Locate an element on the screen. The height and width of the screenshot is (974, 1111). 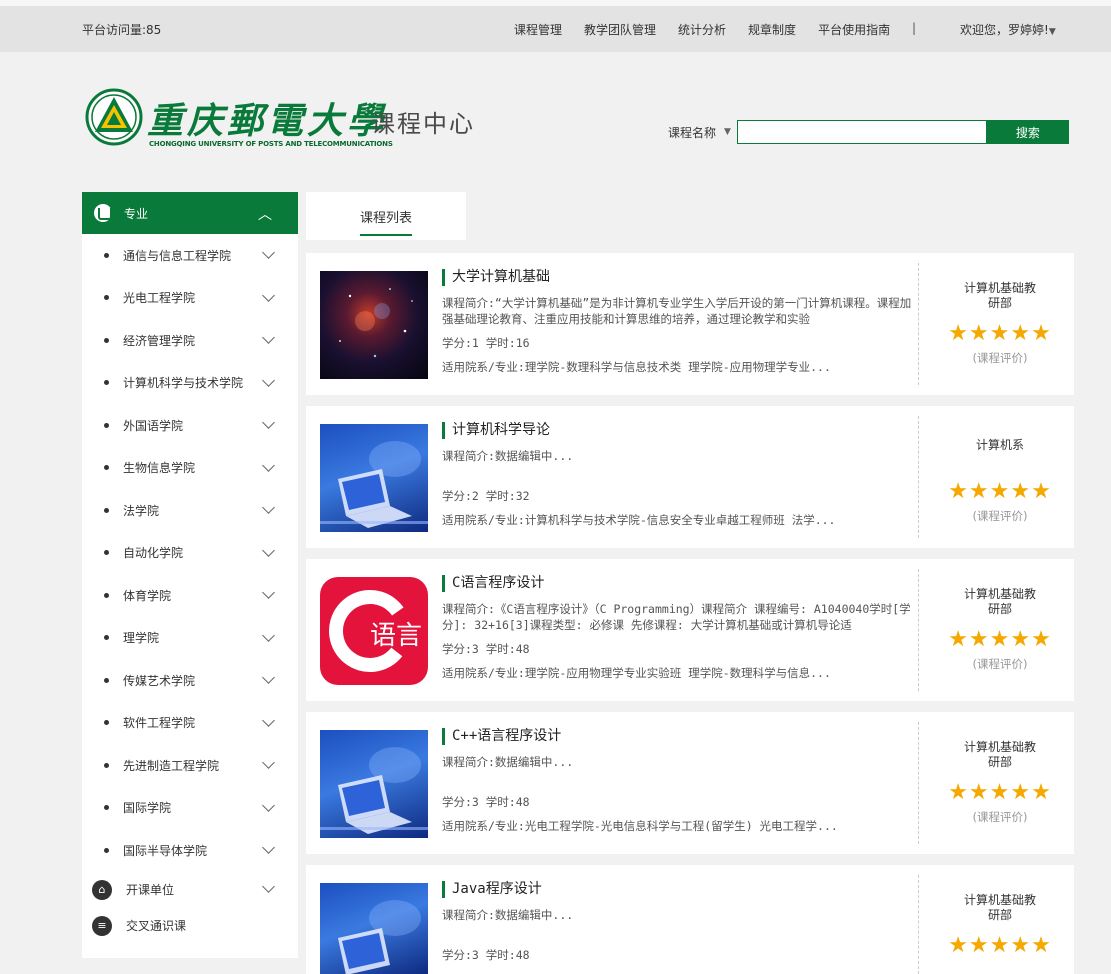
sidebar-section-units: ⌂ 开课单位 is located at coordinates (190, 890).